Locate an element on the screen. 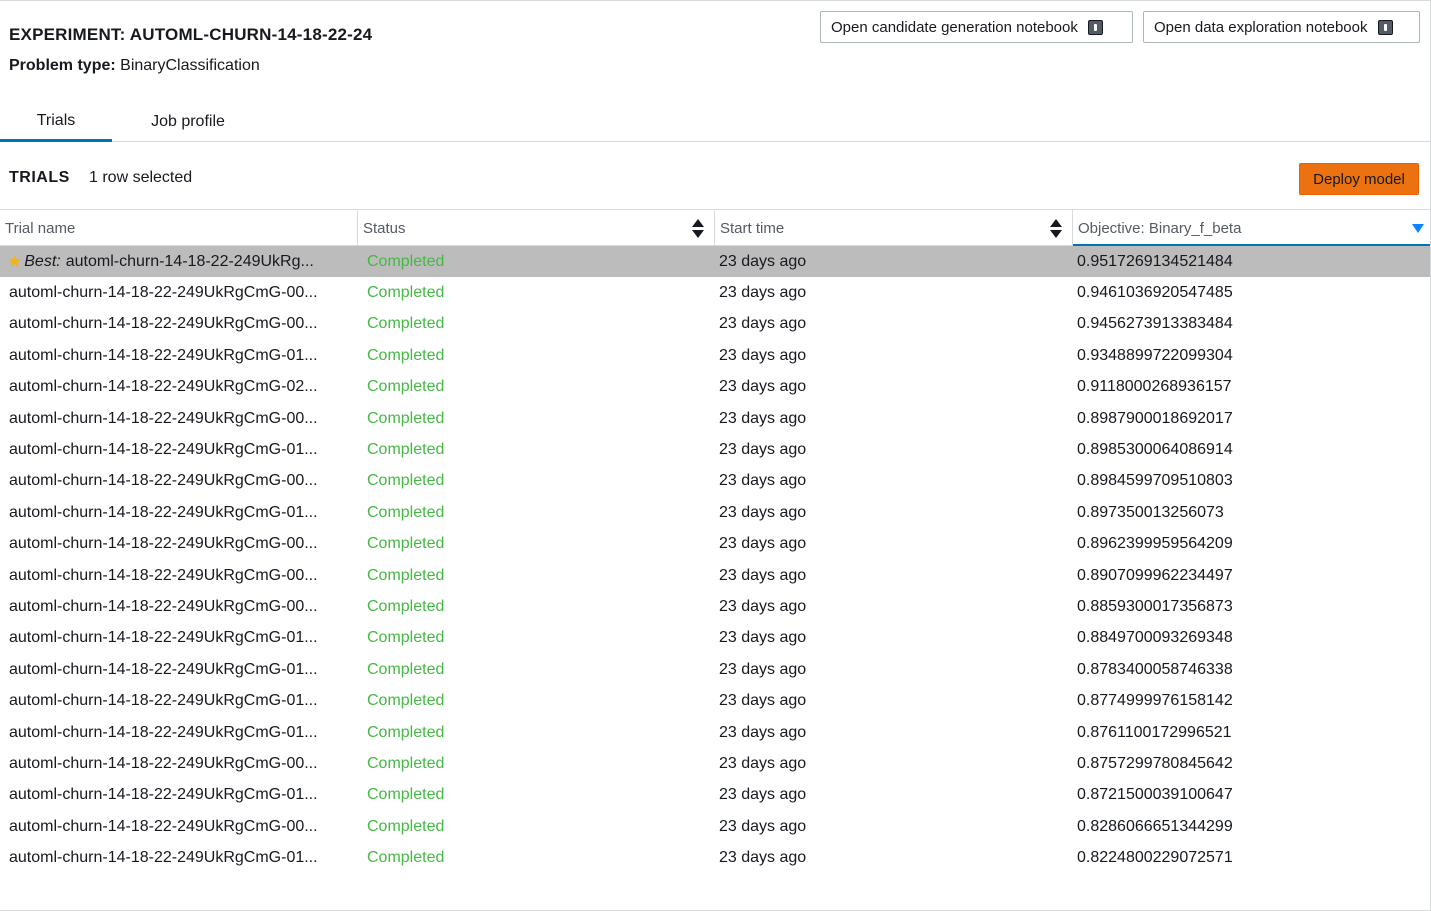  selection-count: 1 row selected is located at coordinates (141, 177).